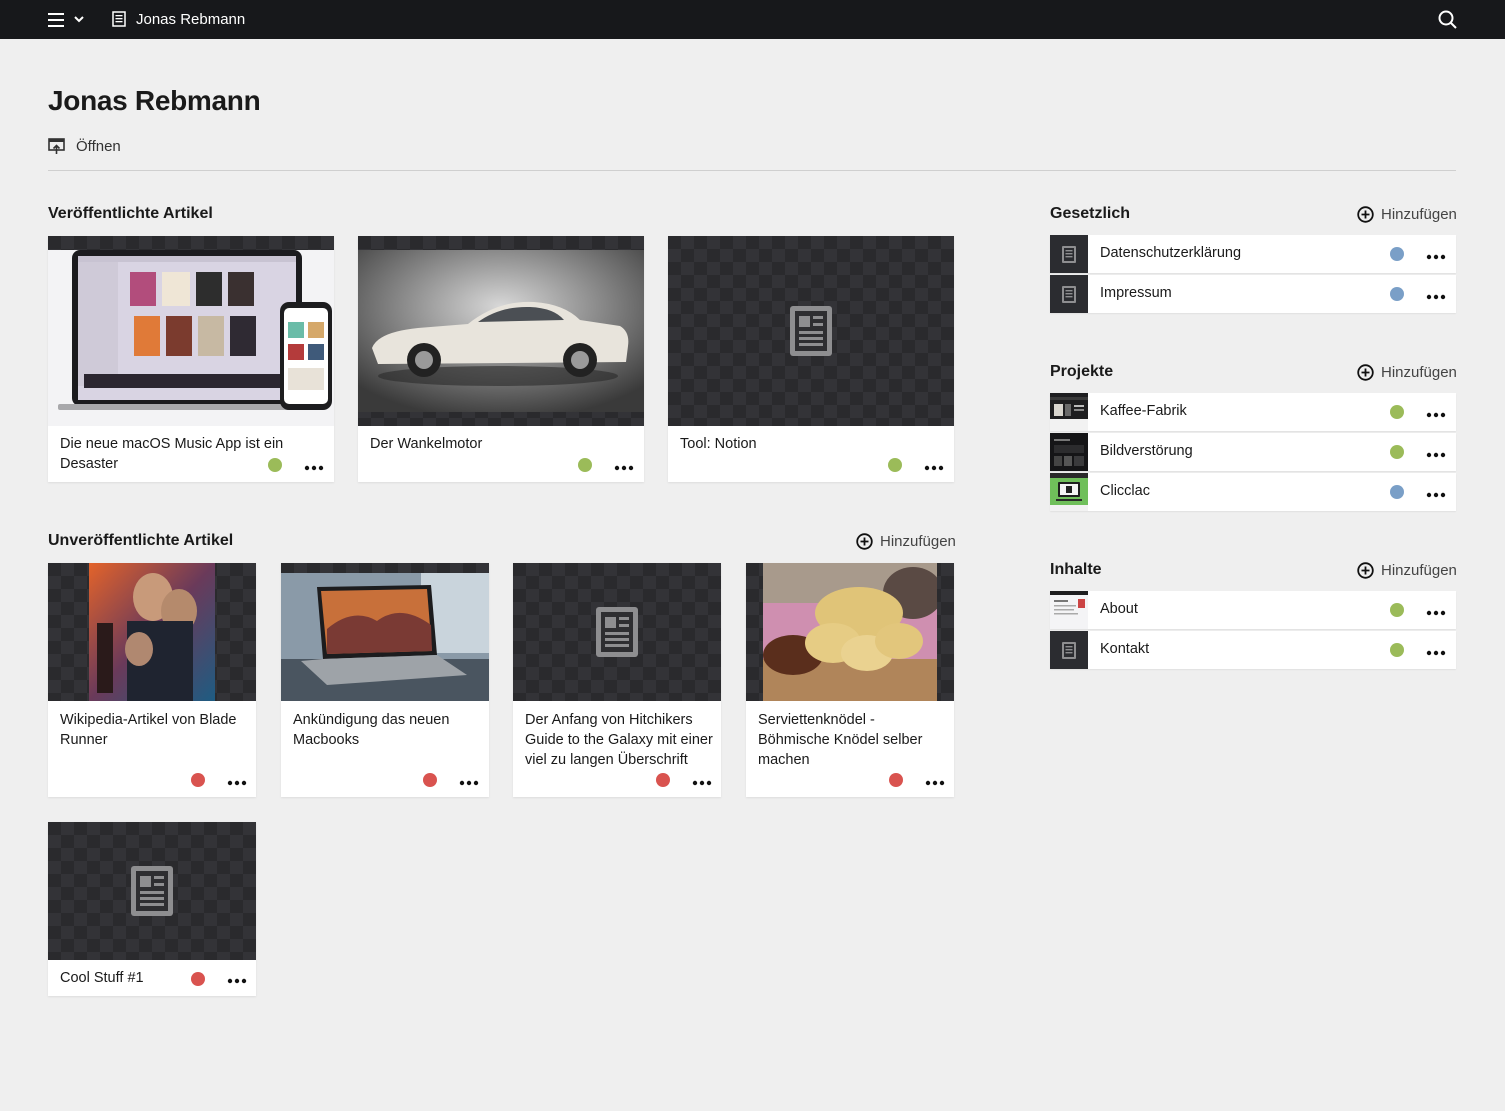  Describe the element at coordinates (190, 19) in the screenshot. I see `site-title: Jonas Rebmann` at that location.